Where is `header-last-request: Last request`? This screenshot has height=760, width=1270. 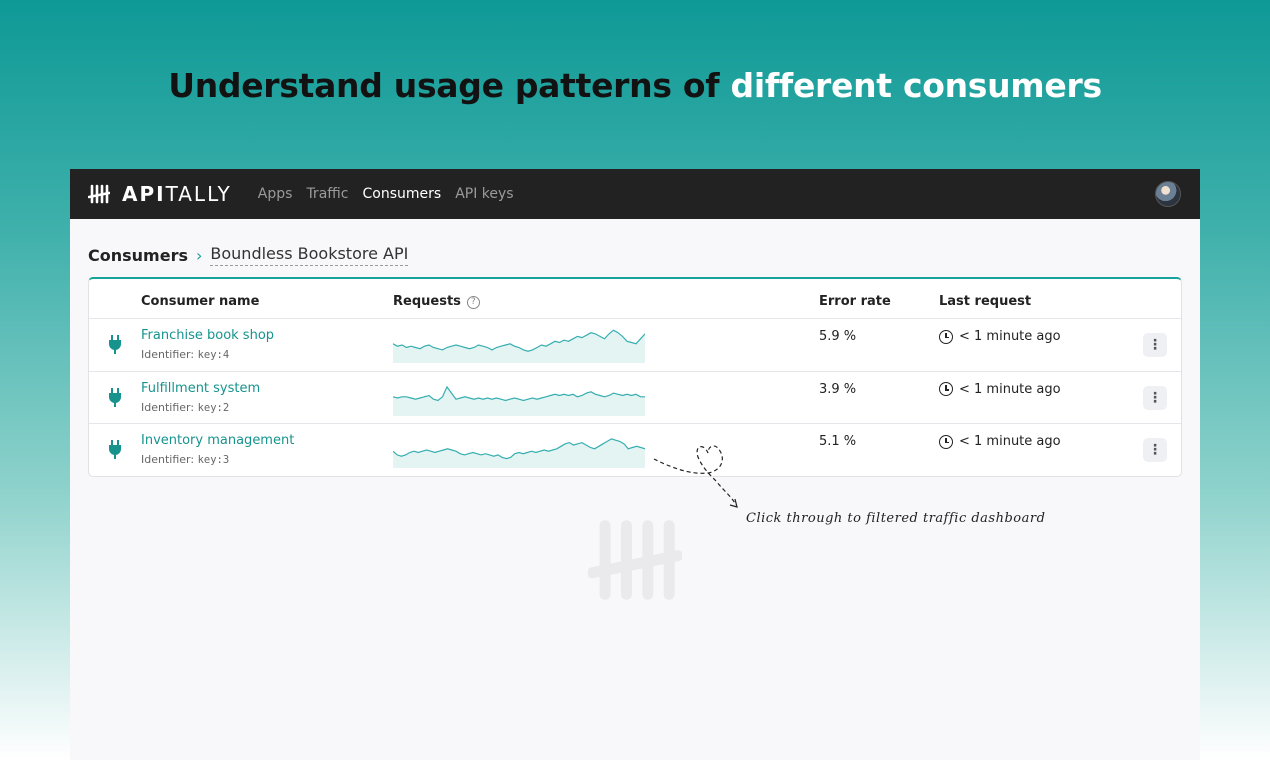 header-last-request: Last request is located at coordinates (985, 301).